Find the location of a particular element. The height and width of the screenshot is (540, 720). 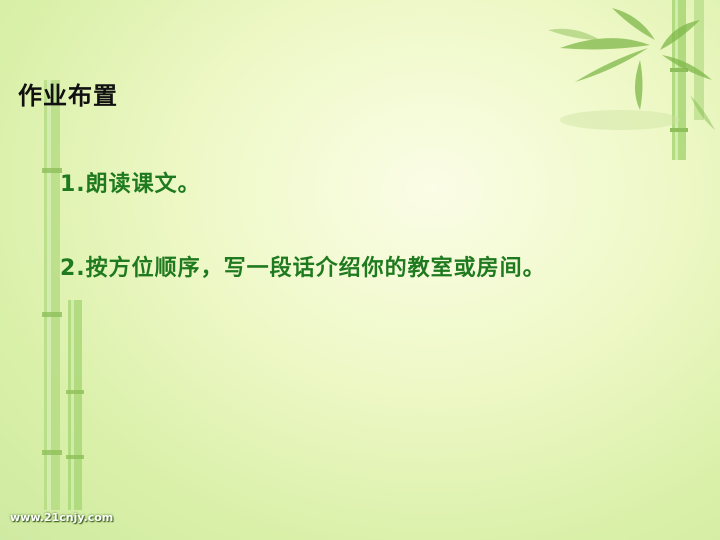

slide-title: 作业布置 is located at coordinates (68, 96).